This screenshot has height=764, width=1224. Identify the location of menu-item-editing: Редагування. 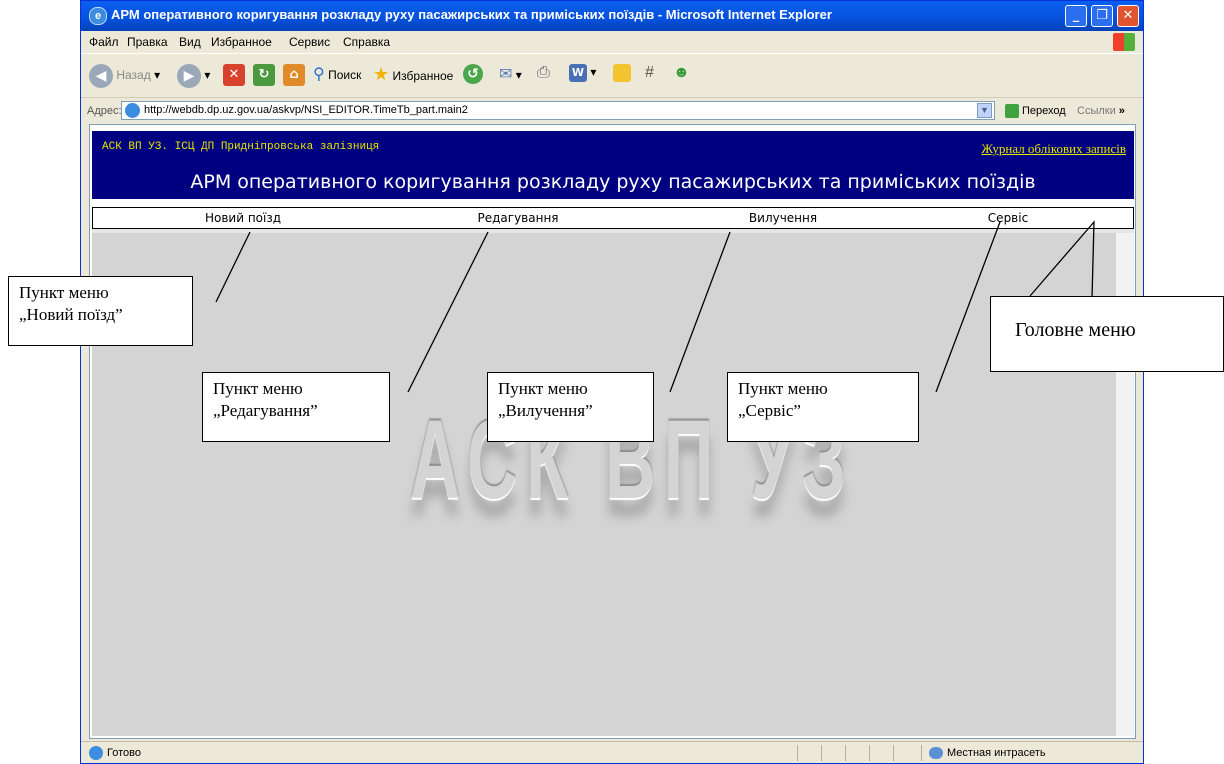
(517, 218).